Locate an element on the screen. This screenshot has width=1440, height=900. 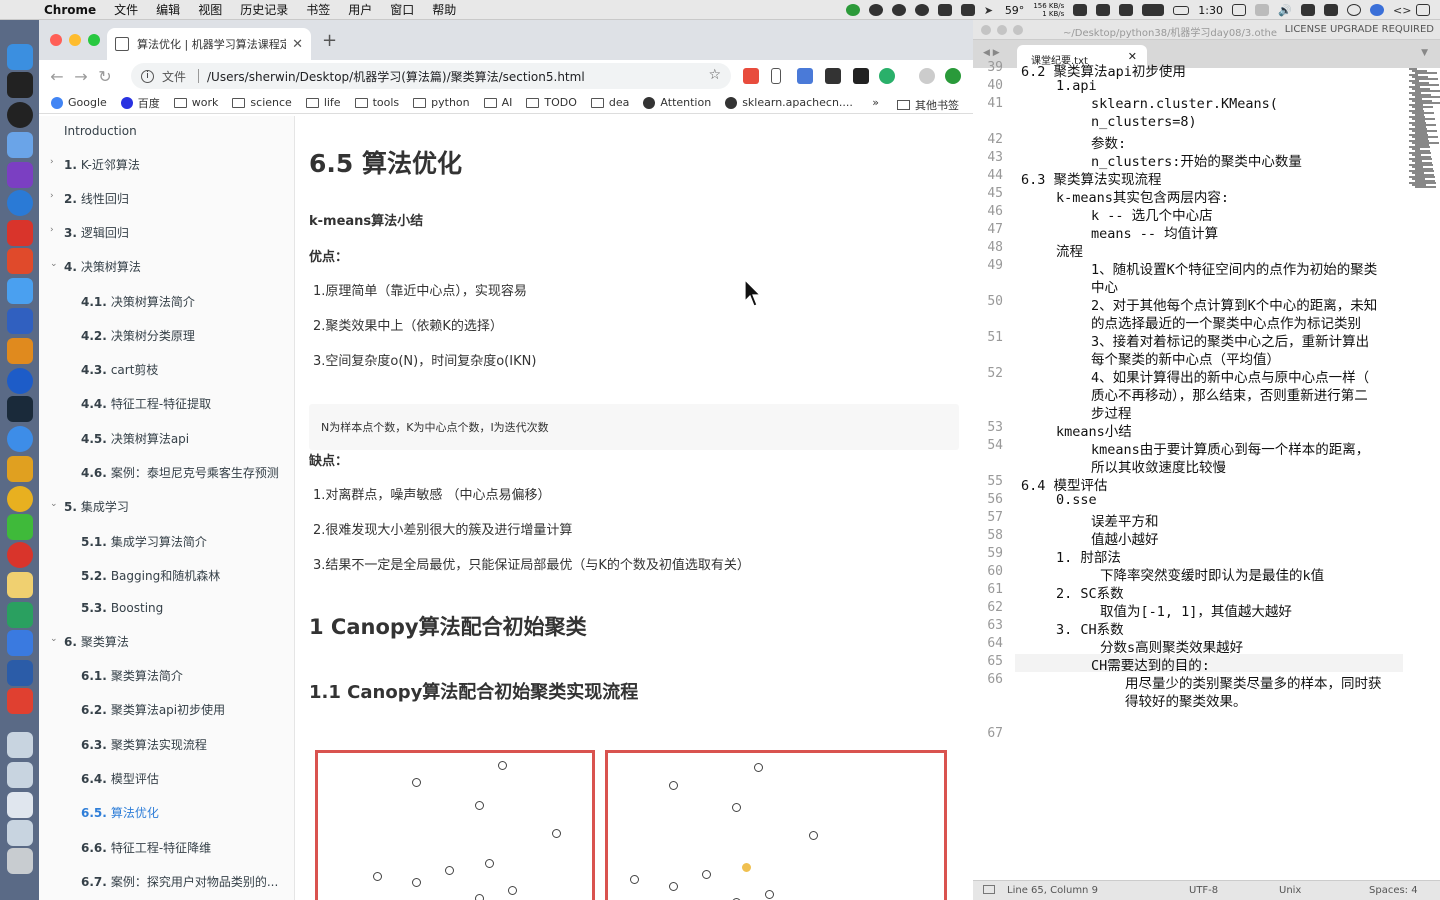
sidebar-item: › 2. 线性回归 is located at coordinates (89, 200).